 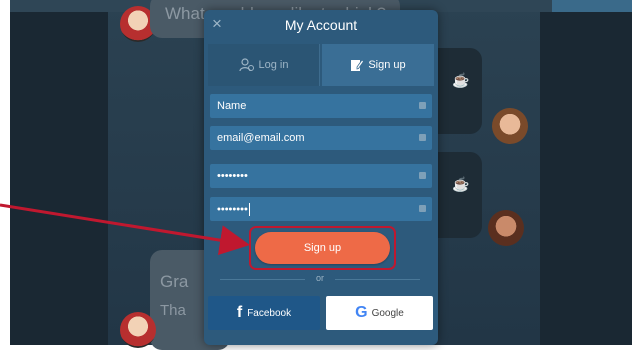 What do you see at coordinates (387, 313) in the screenshot?
I see `google-label: Google` at bounding box center [387, 313].